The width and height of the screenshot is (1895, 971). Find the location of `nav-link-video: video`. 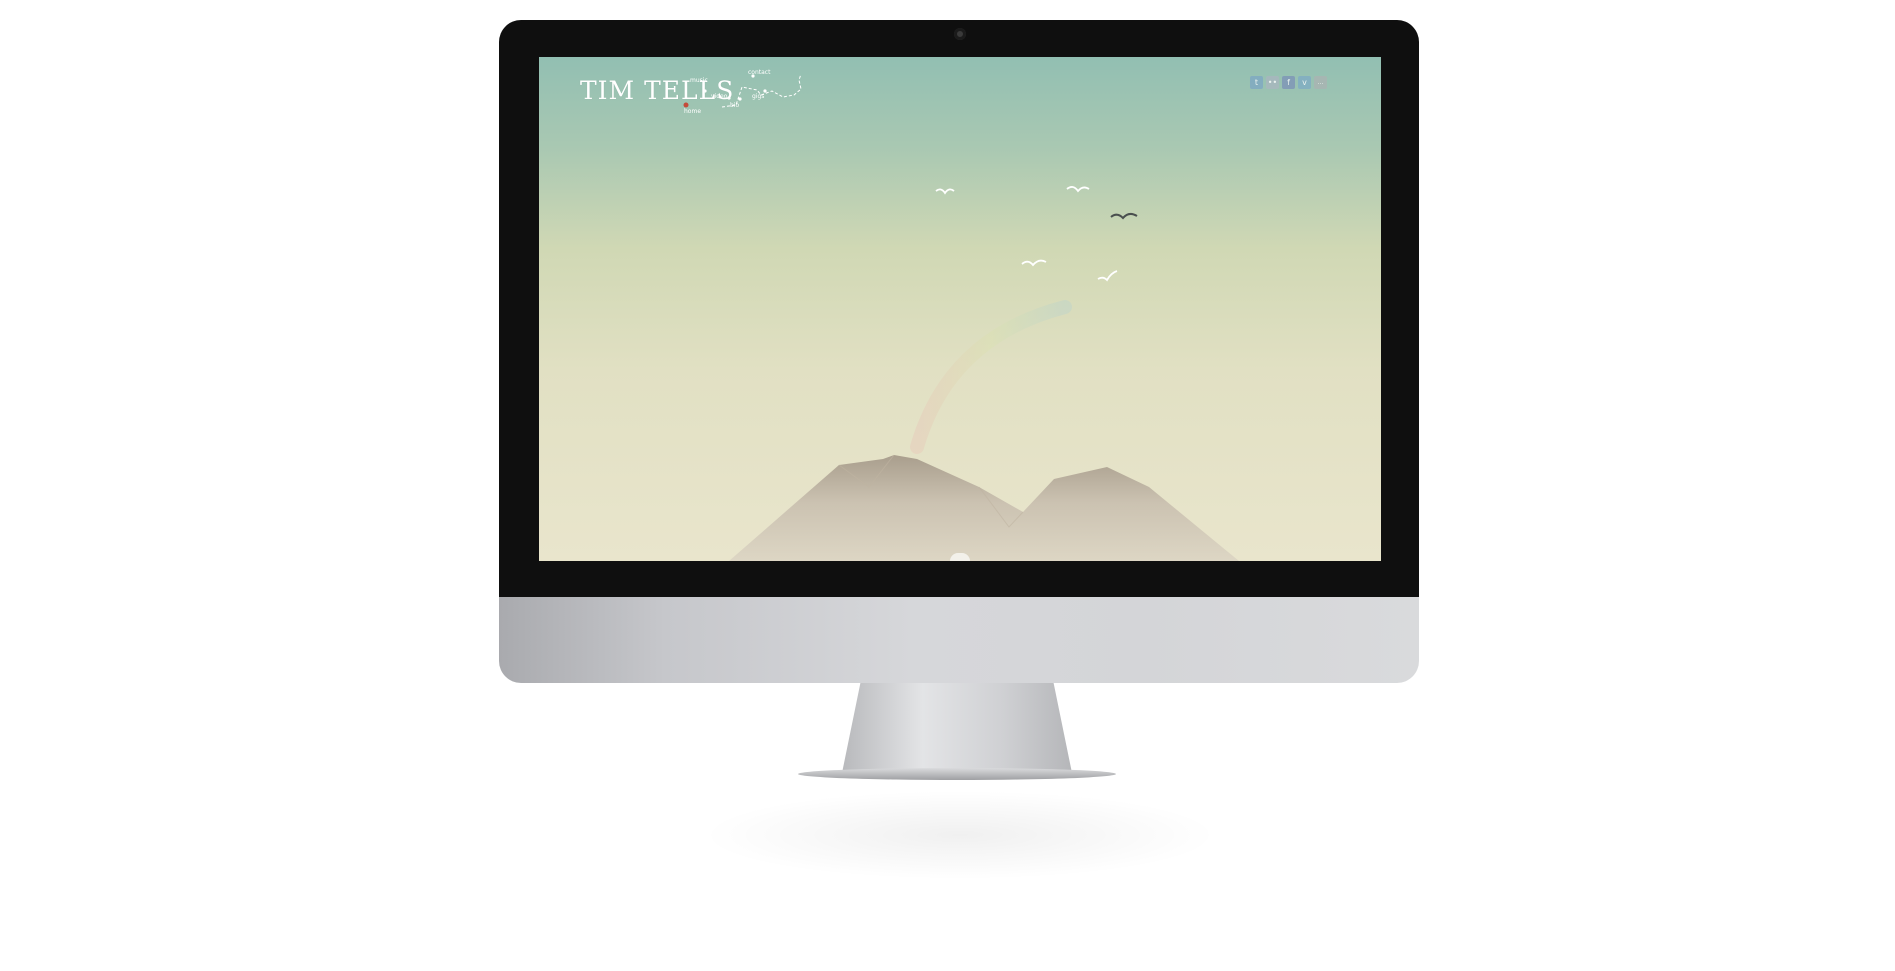

nav-link-video: video is located at coordinates (719, 96).